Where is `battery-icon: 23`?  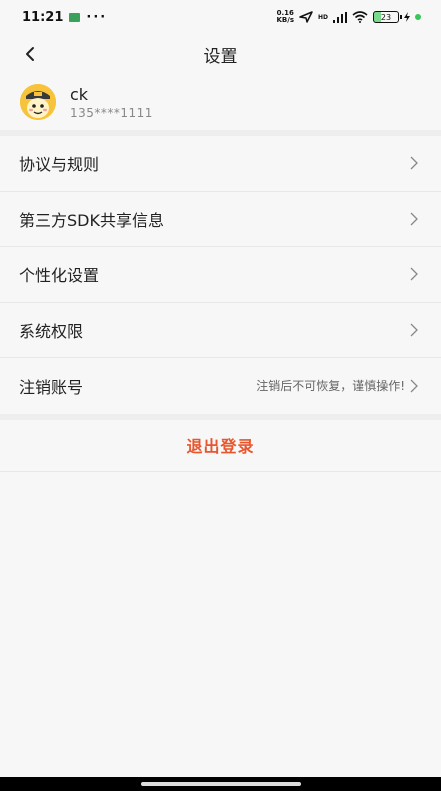 battery-icon: 23 is located at coordinates (387, 17).